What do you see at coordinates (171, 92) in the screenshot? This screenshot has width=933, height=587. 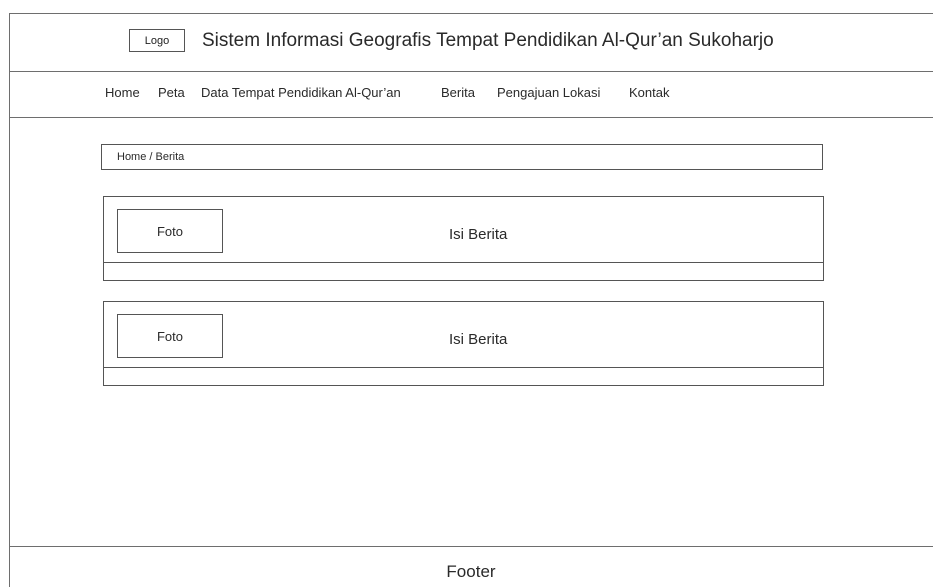 I see `nav-item-peta: Peta` at bounding box center [171, 92].